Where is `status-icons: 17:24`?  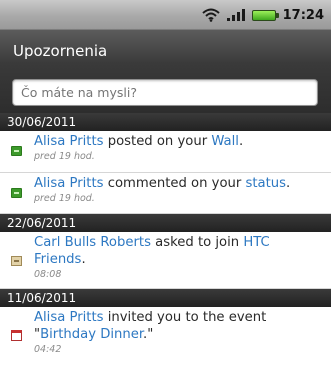
status-icons: 17:24 is located at coordinates (262, 15).